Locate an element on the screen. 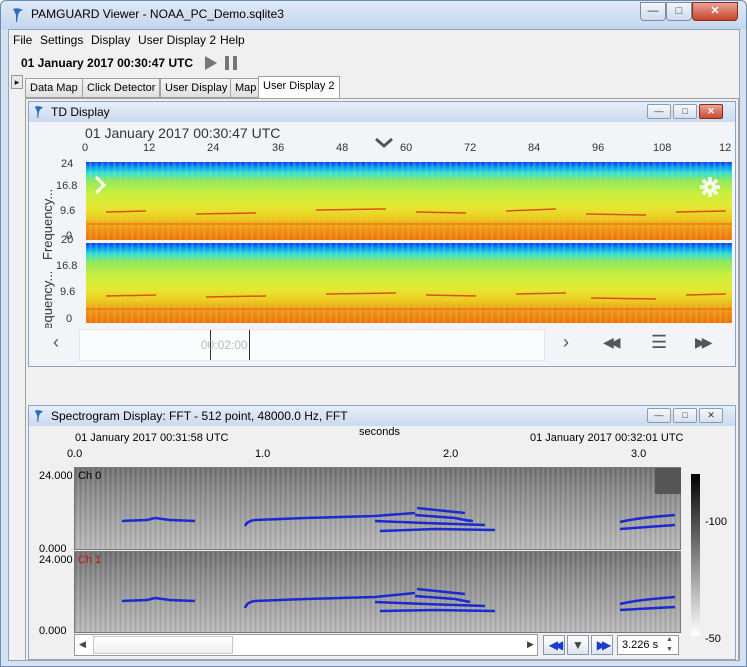 This screenshot has height=667, width=747. maximize-button: □ is located at coordinates (679, 11).